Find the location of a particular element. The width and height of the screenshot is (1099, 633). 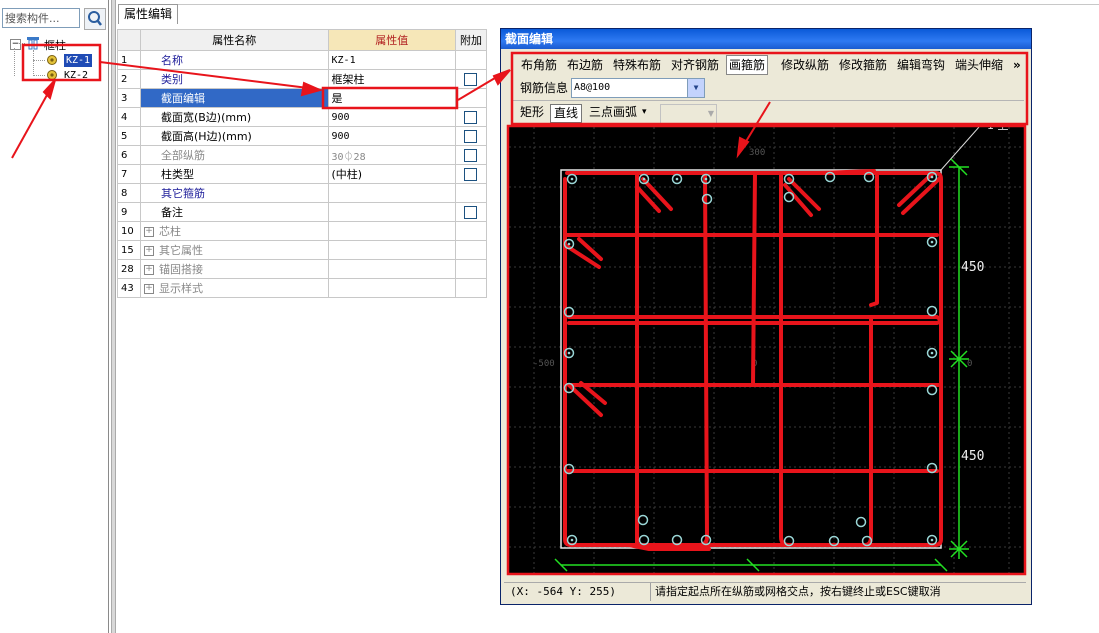

tree-item-kz2: KZ-2 is located at coordinates (76, 75).